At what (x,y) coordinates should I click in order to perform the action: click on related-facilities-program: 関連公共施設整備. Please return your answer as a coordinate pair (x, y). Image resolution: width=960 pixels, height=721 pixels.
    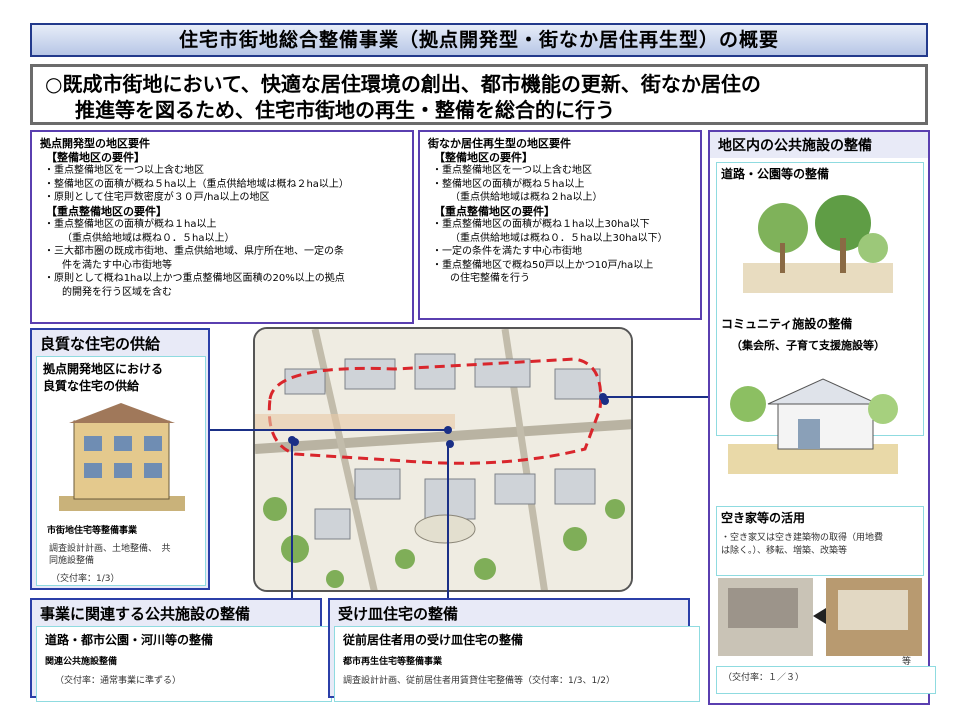
    Looking at the image, I should click on (81, 662).